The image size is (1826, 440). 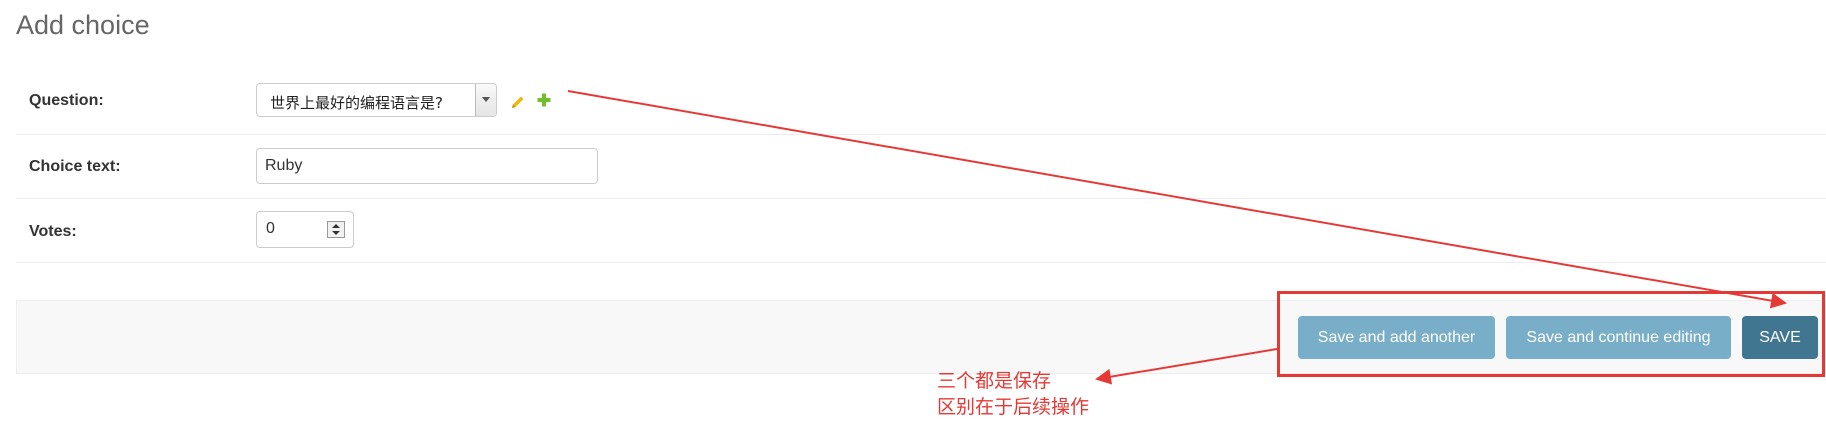 What do you see at coordinates (305, 229) in the screenshot?
I see `votes-input: 0` at bounding box center [305, 229].